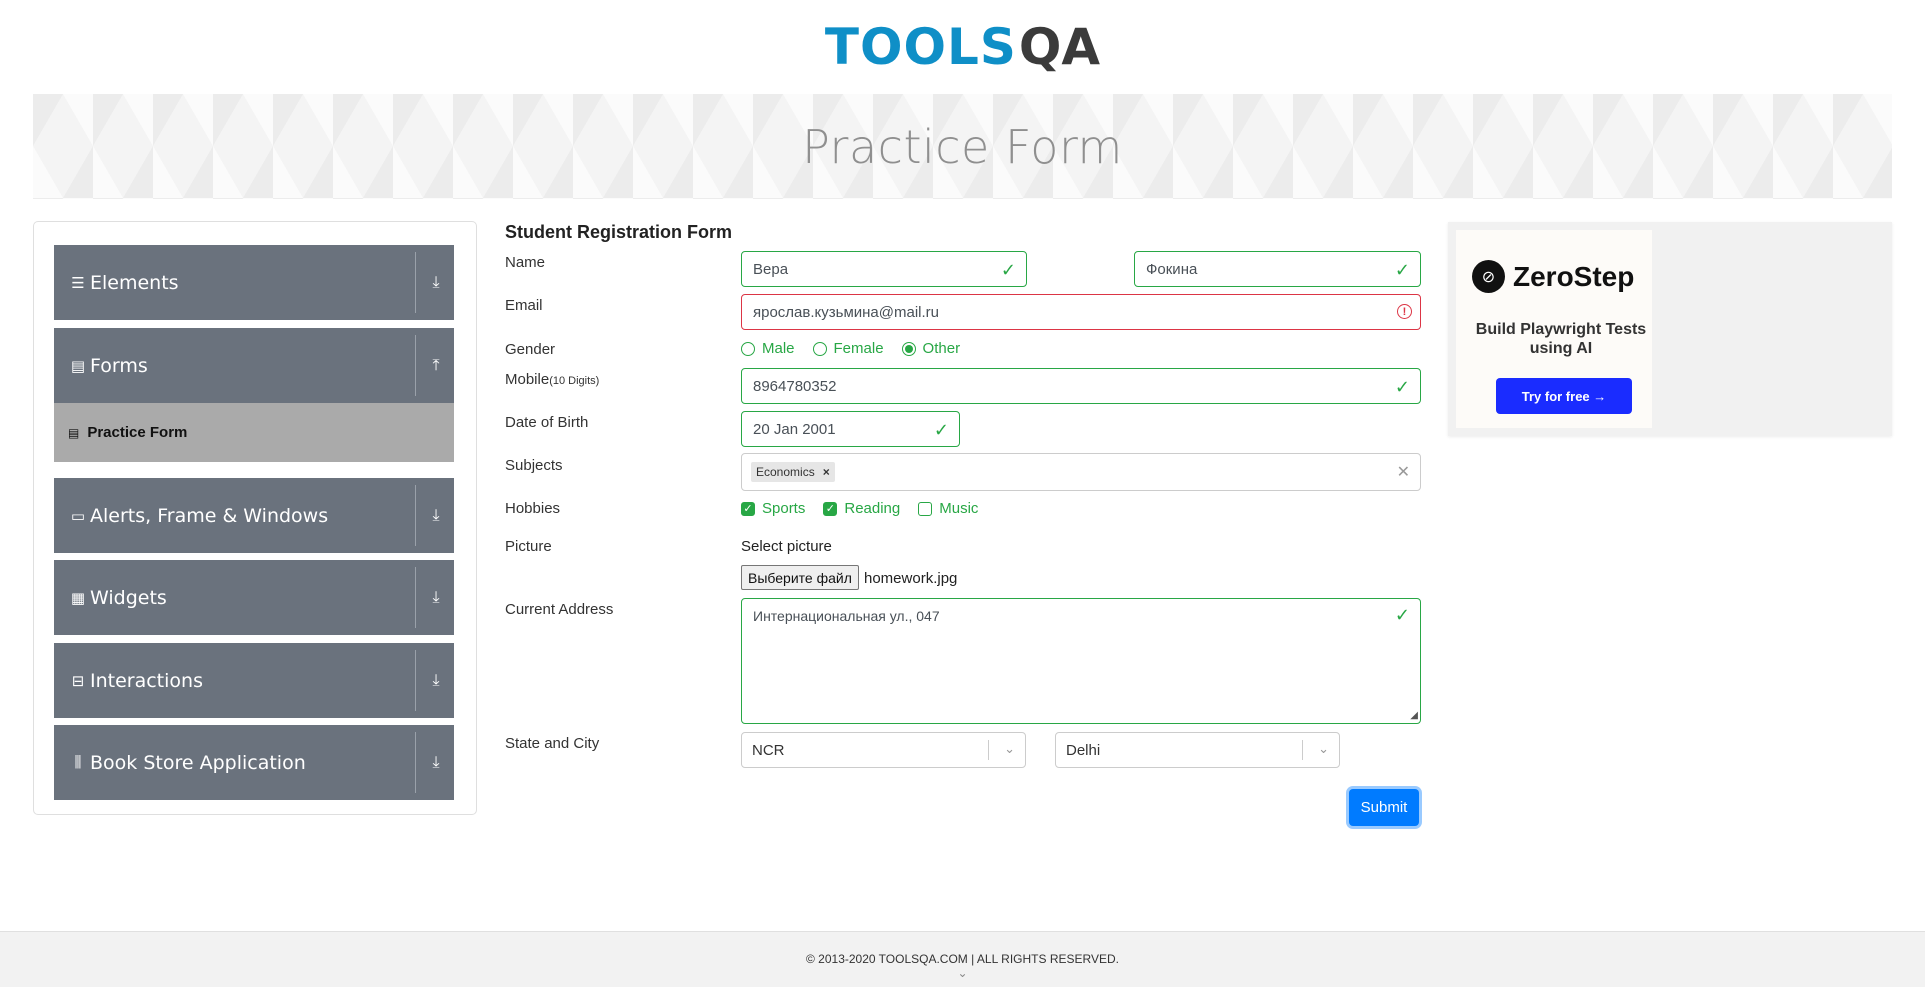 This screenshot has width=1925, height=987. I want to click on gender-male-radio: Male, so click(768, 348).